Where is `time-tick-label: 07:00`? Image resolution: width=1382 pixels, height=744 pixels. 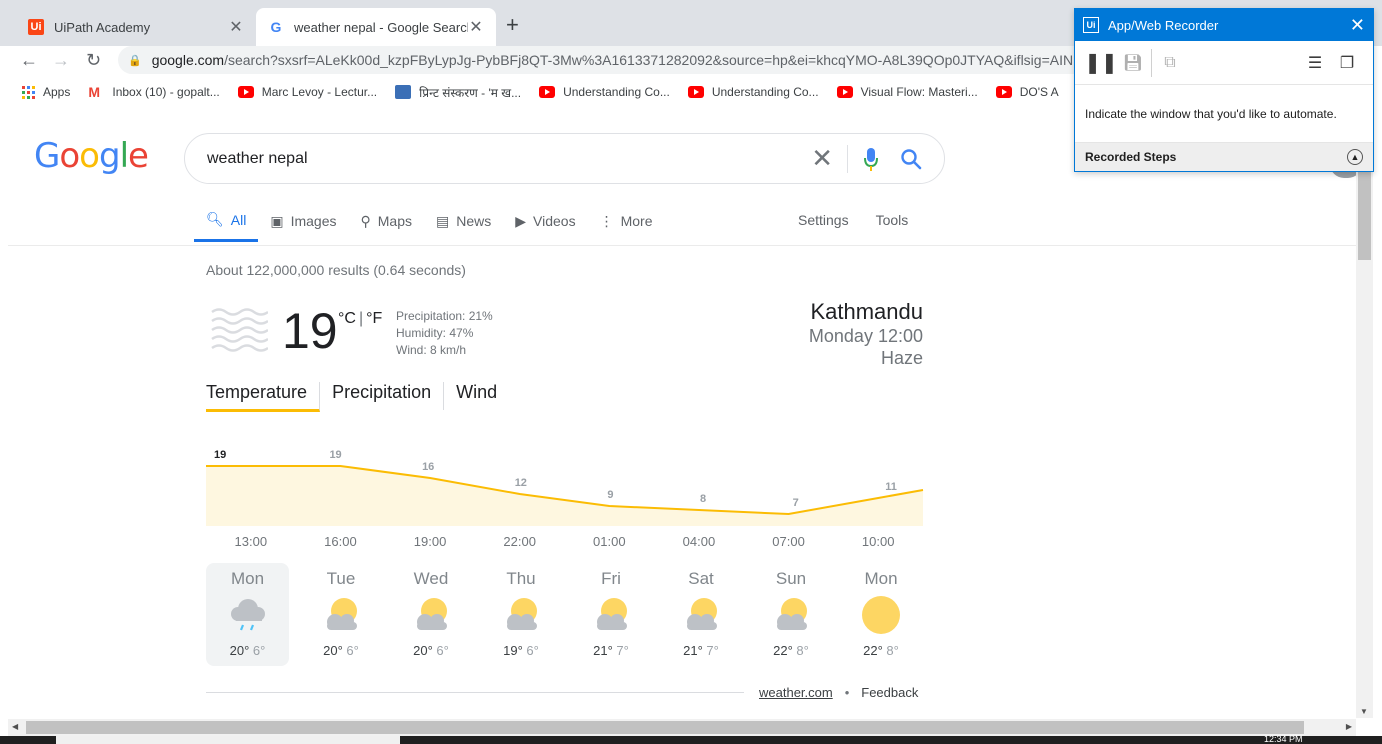
time-tick-label: 07:00 is located at coordinates (788, 541).